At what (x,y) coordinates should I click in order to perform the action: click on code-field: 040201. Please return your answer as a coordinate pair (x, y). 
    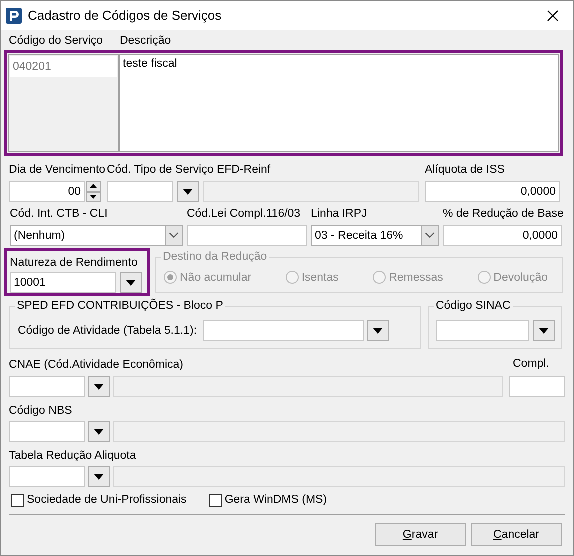
    Looking at the image, I should click on (63, 66).